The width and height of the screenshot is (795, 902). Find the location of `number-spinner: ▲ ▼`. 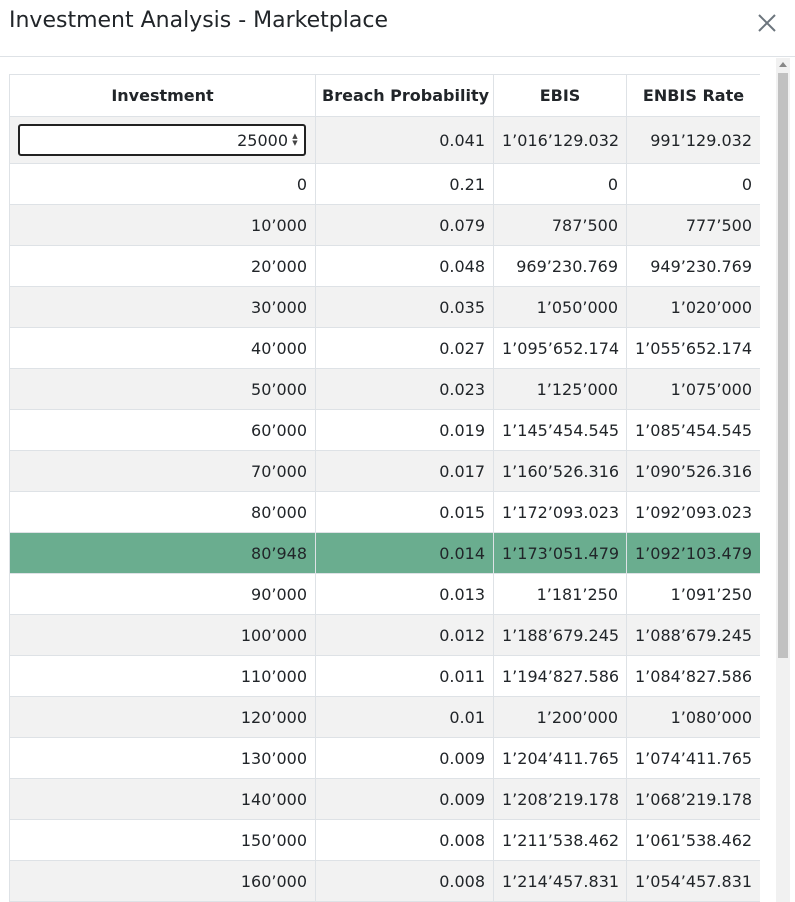

number-spinner: ▲ ▼ is located at coordinates (295, 140).